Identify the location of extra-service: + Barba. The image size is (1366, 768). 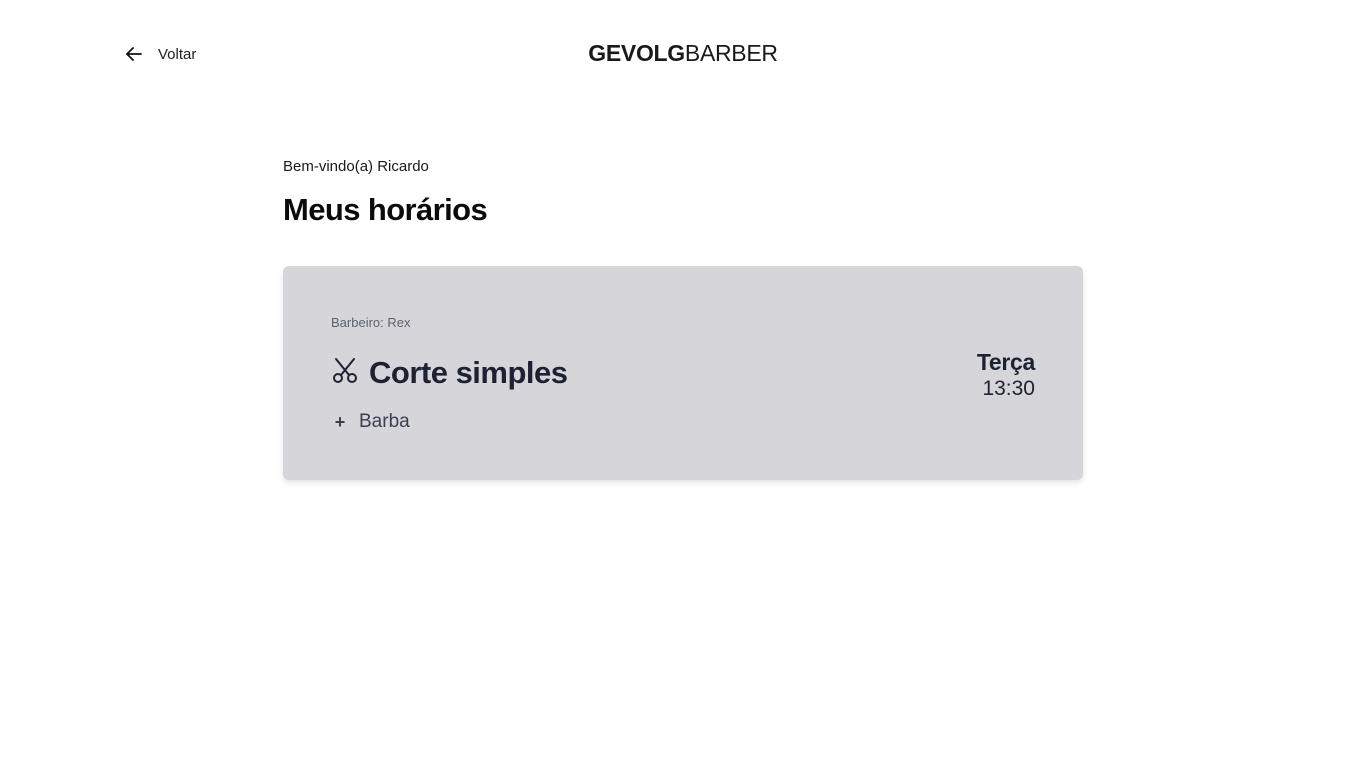
(371, 422).